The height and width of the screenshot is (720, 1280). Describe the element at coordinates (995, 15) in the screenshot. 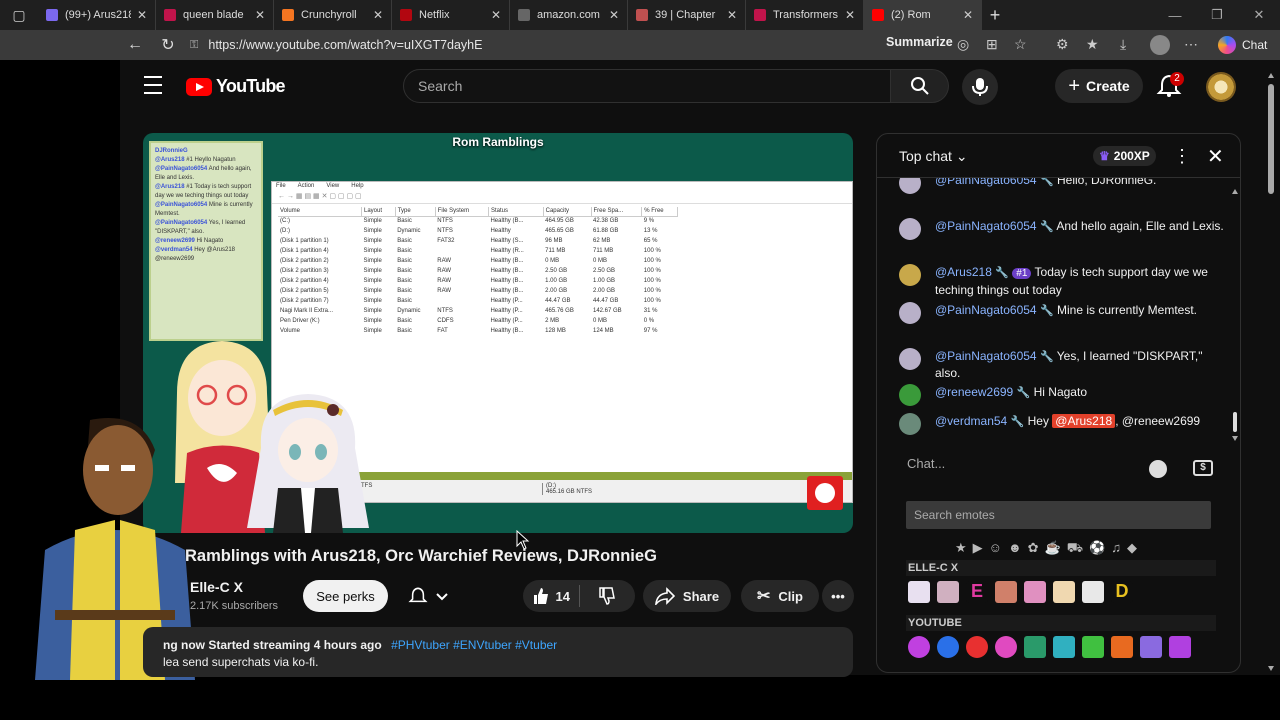

I see `new-tab-button: +` at that location.